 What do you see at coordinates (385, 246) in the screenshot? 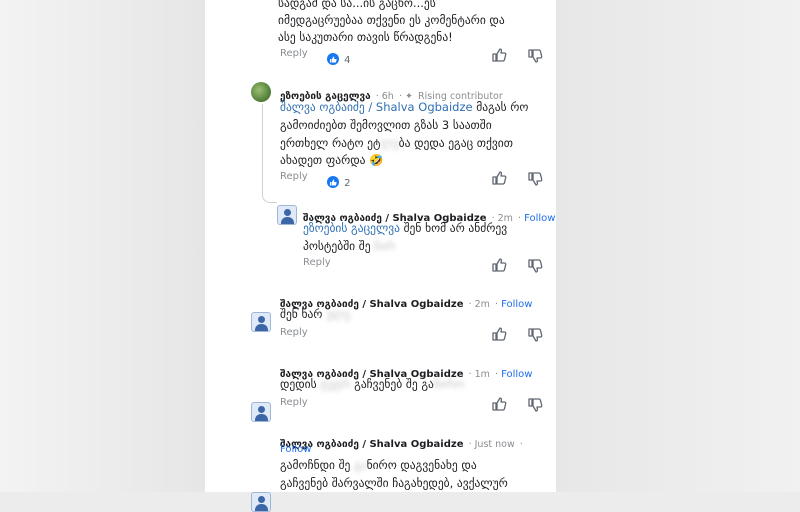
I see `blurred-word: ნირ` at bounding box center [385, 246].